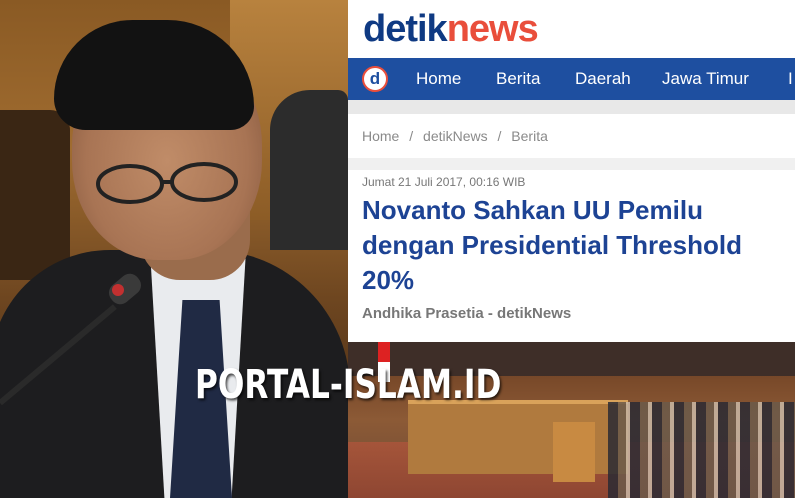 The width and height of the screenshot is (795, 498). Describe the element at coordinates (444, 182) in the screenshot. I see `article-date: Jumat 21 Juli 2017, 00:16 WIB` at that location.